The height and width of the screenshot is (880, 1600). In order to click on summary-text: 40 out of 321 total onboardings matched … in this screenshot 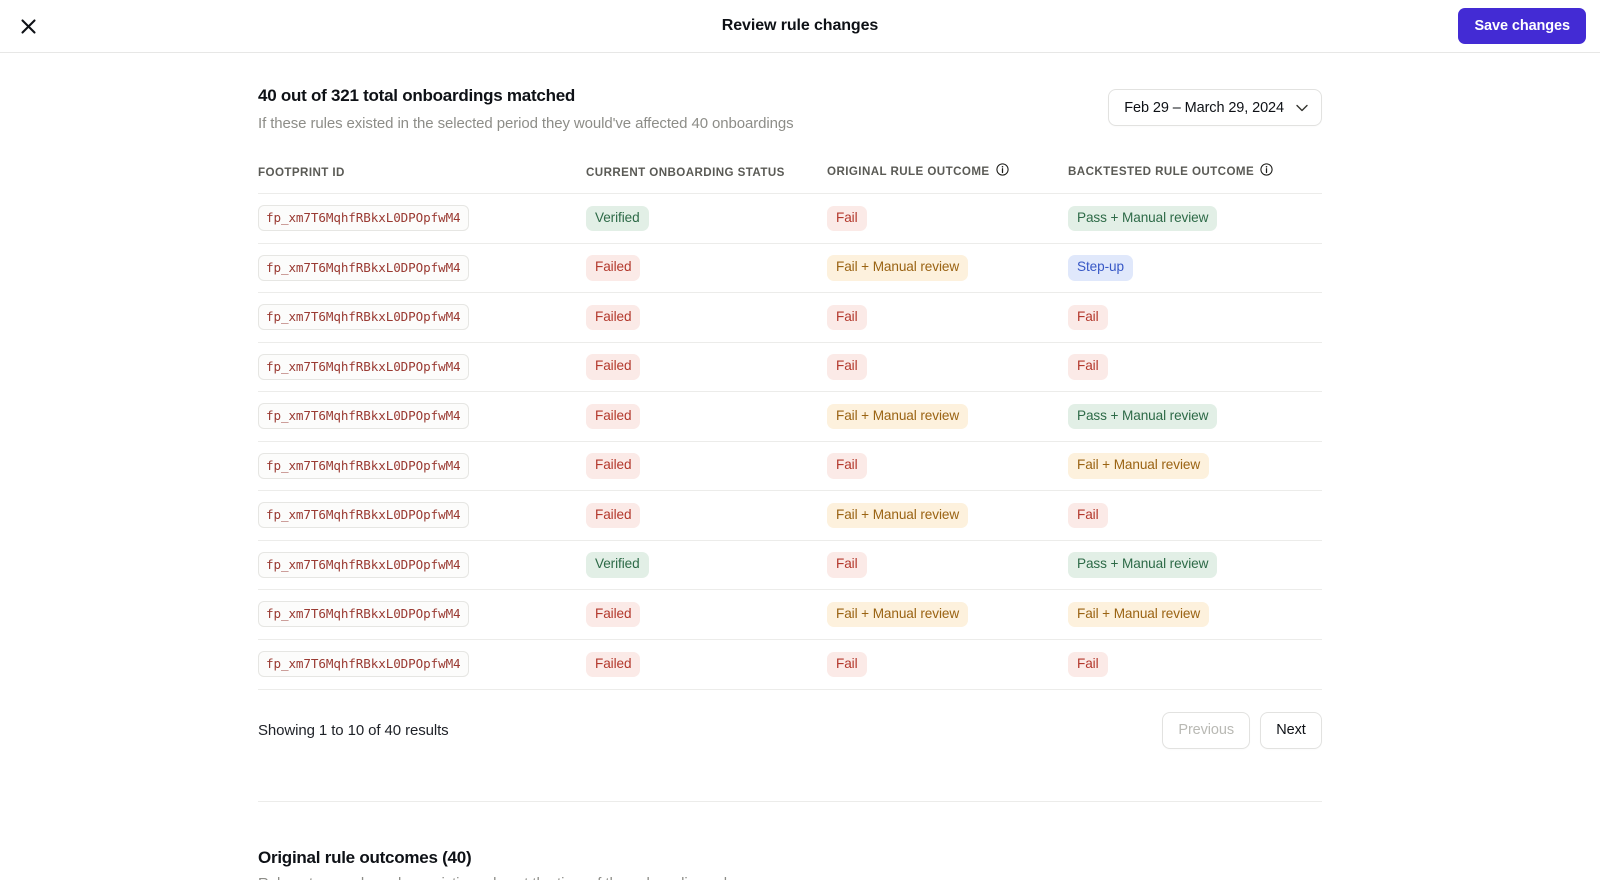, I will do `click(526, 109)`.